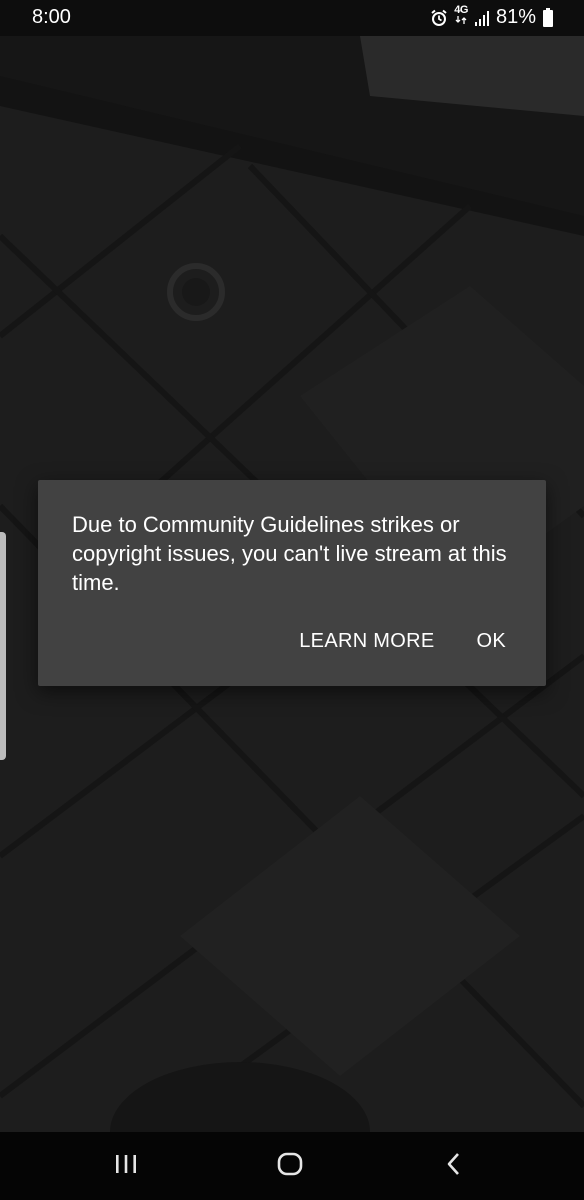  I want to click on home-button, so click(290, 1166).